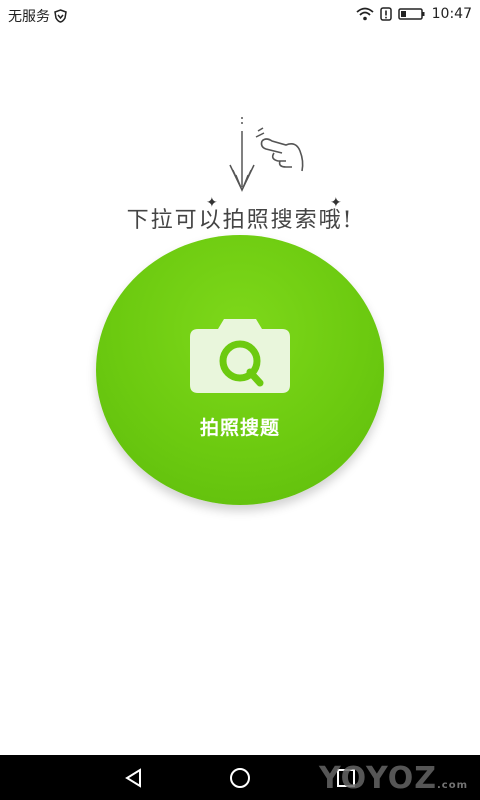  Describe the element at coordinates (134, 778) in the screenshot. I see `back-icon` at that location.